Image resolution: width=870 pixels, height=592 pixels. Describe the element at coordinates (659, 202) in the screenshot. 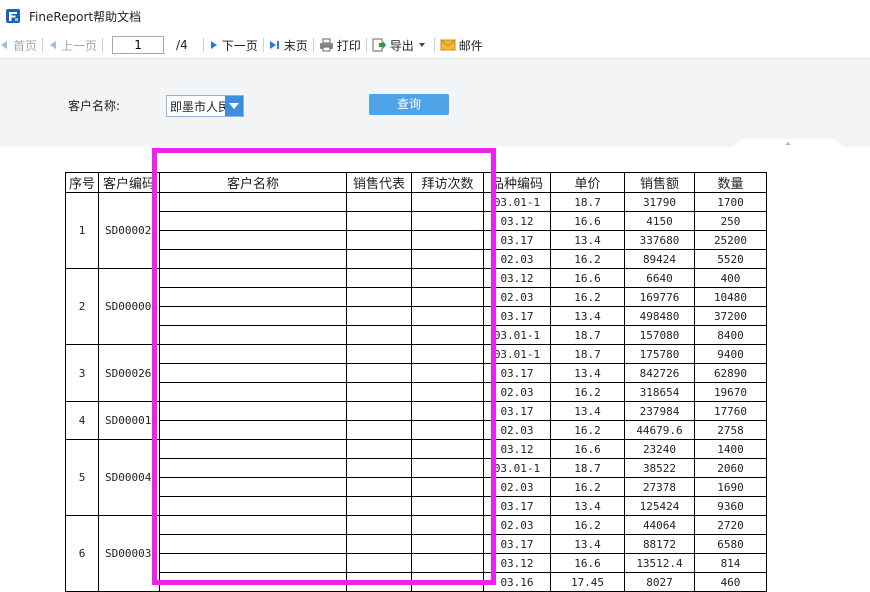

I see `sales-amount-cell: 31790` at that location.